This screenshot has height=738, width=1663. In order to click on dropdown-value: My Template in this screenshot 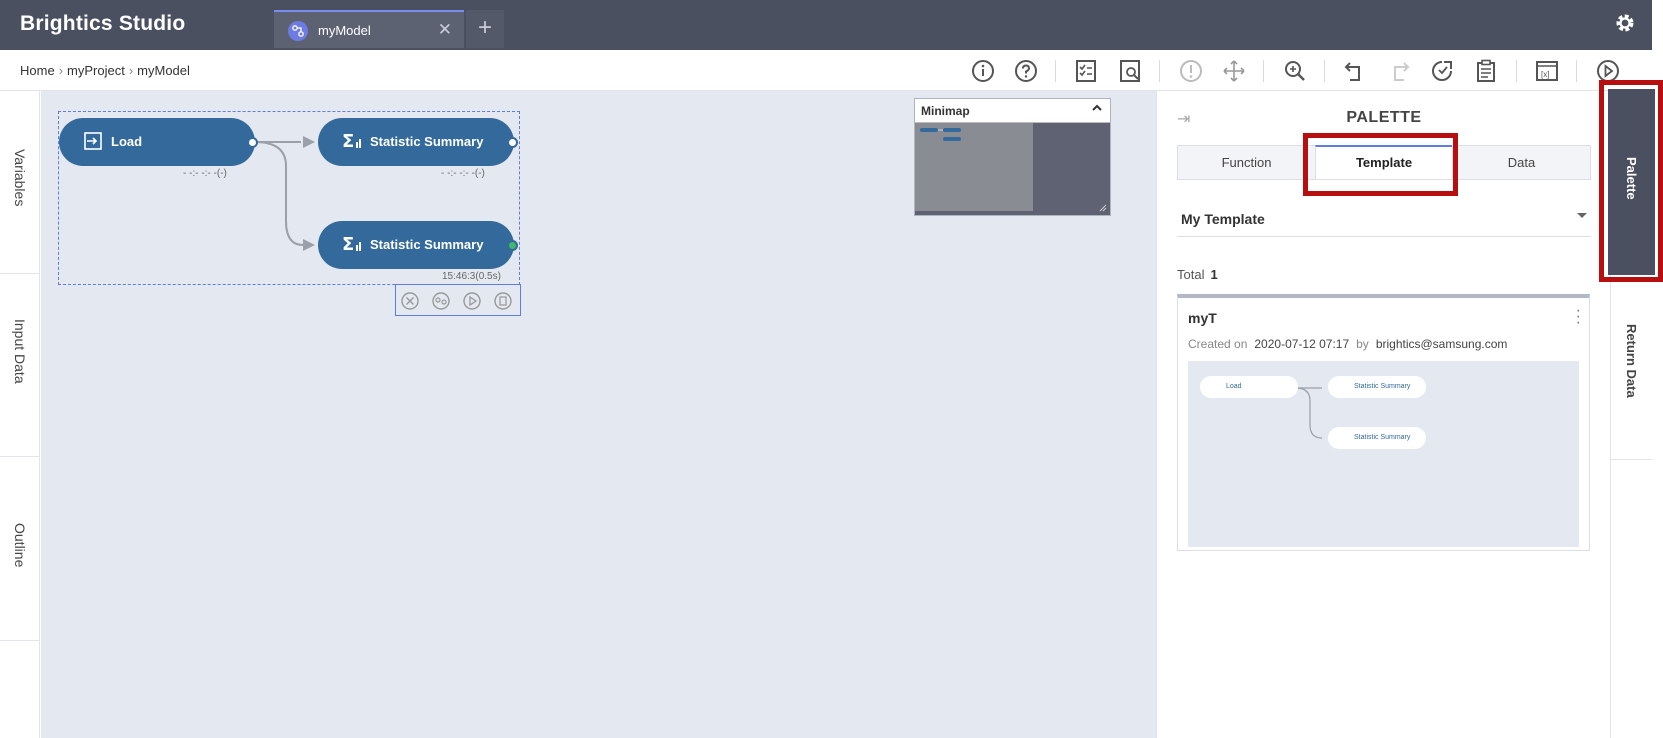, I will do `click(1223, 219)`.